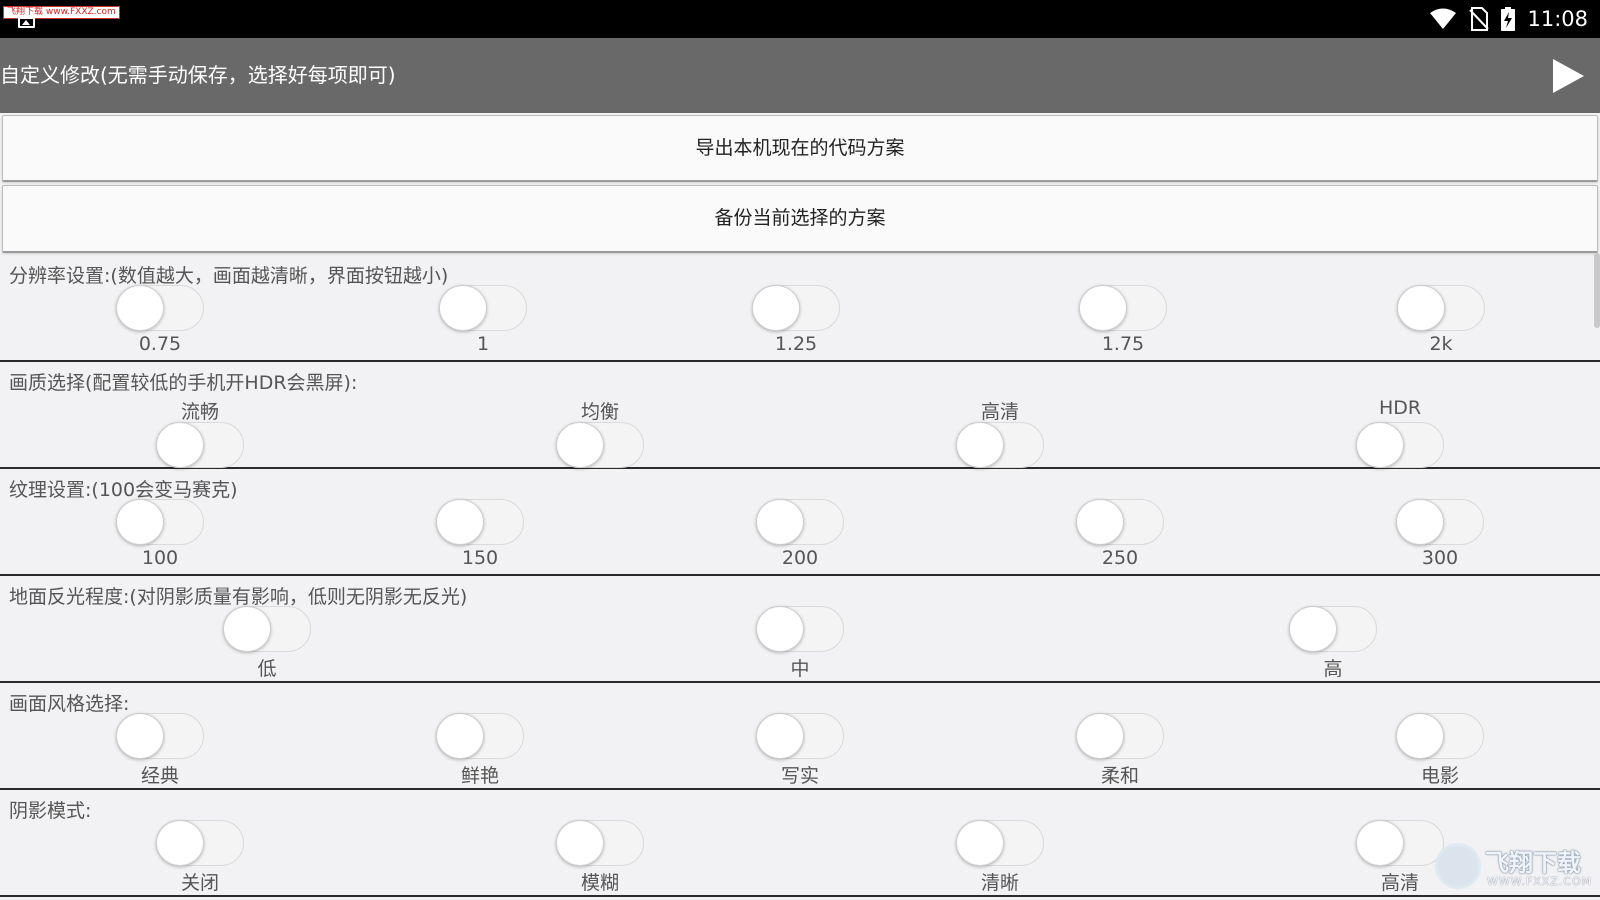 This screenshot has width=1600, height=900. Describe the element at coordinates (799, 776) in the screenshot. I see `option-label: 写实` at that location.